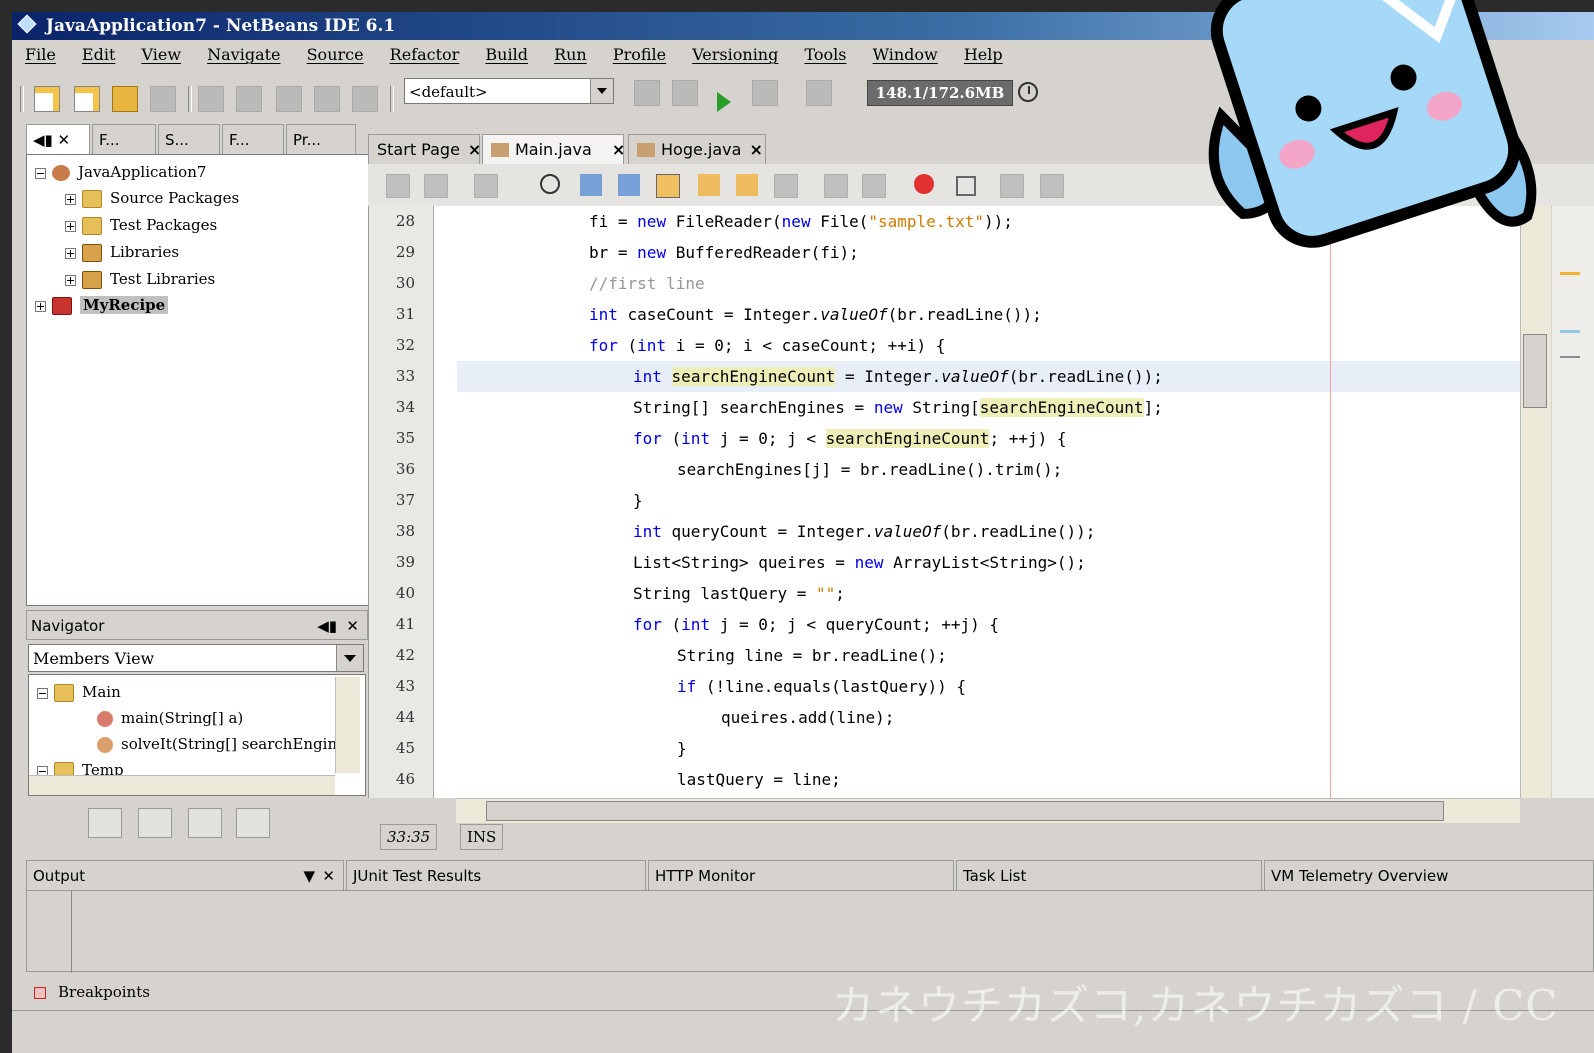 Image resolution: width=1594 pixels, height=1053 pixels. What do you see at coordinates (327, 99) in the screenshot?
I see `undo-icon` at bounding box center [327, 99].